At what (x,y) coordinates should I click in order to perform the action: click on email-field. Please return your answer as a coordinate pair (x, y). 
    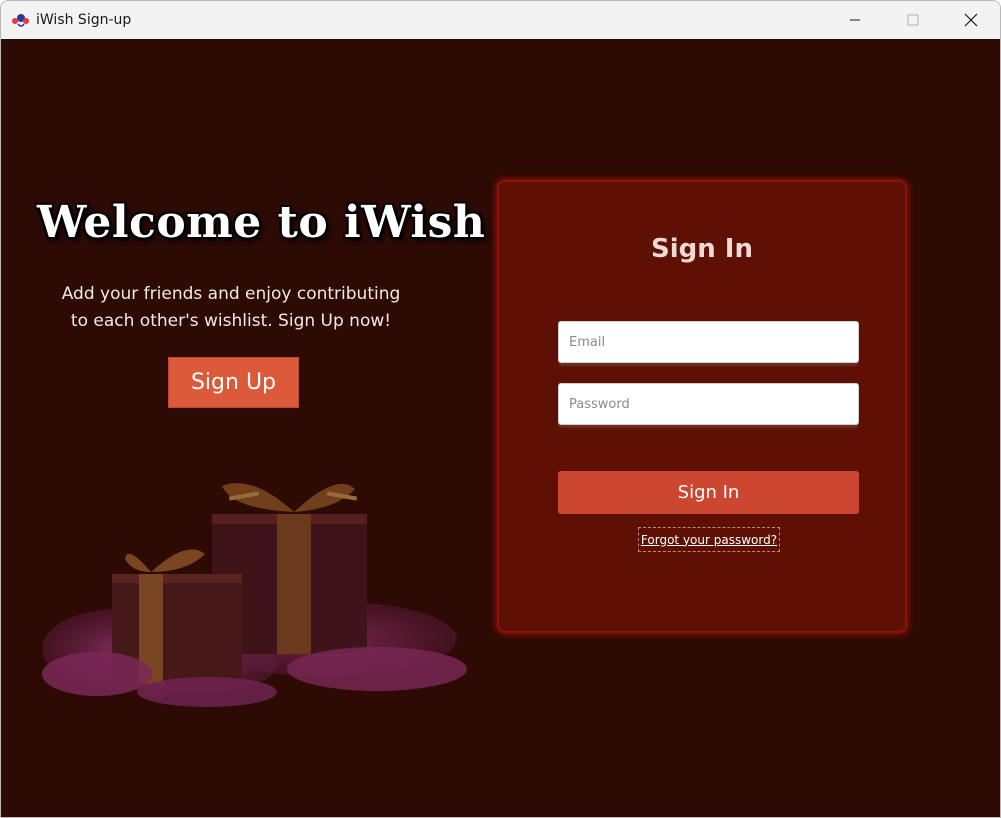
    Looking at the image, I should click on (708, 342).